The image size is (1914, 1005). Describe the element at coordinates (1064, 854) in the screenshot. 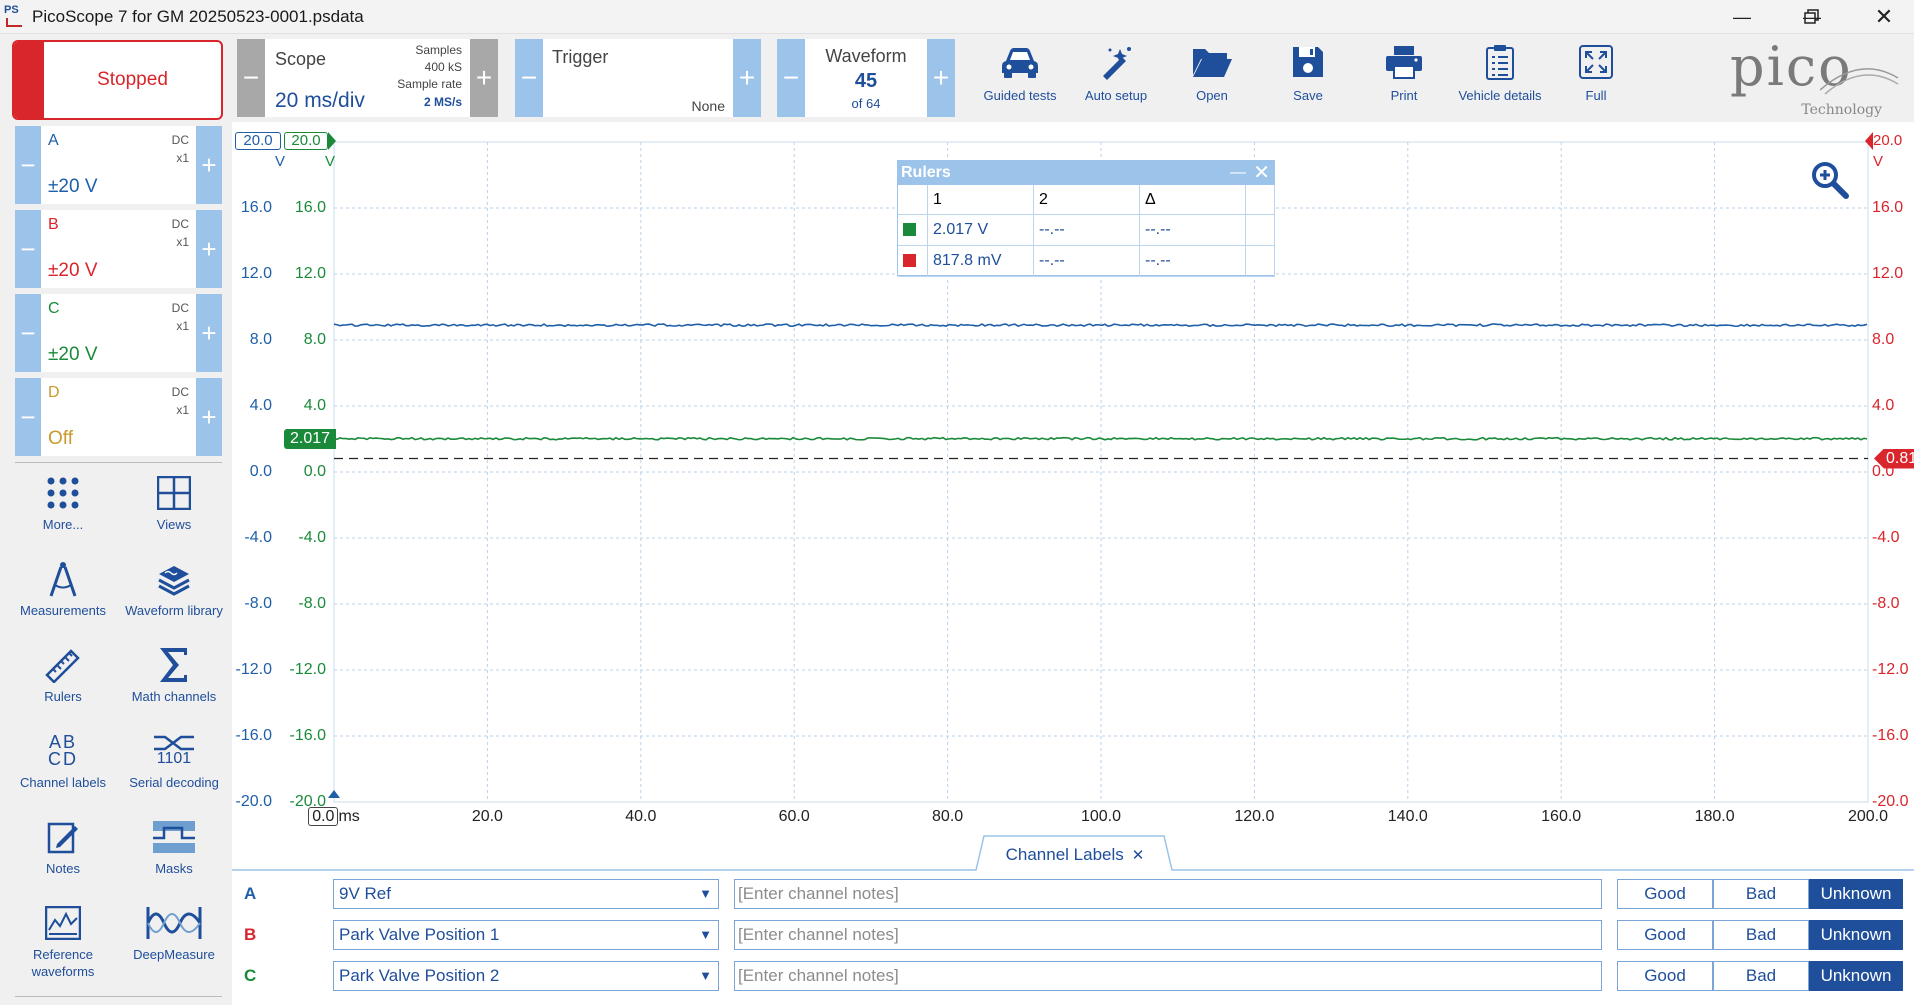

I see `channel-labels-tab-title: Channel Labels` at that location.